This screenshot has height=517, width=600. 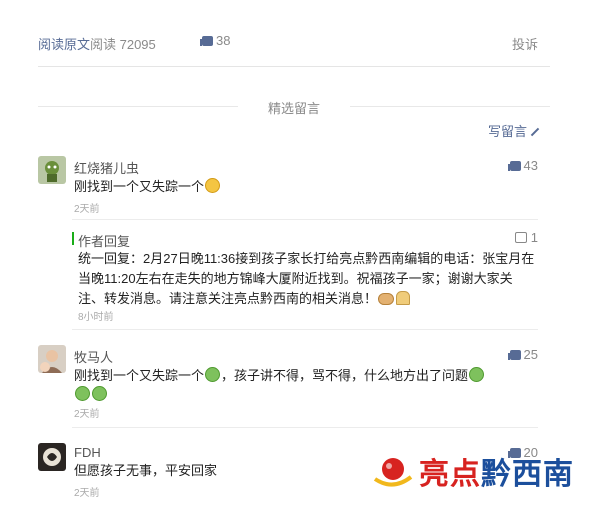 I want to click on write-comment-button: 写留言, so click(x=514, y=130).